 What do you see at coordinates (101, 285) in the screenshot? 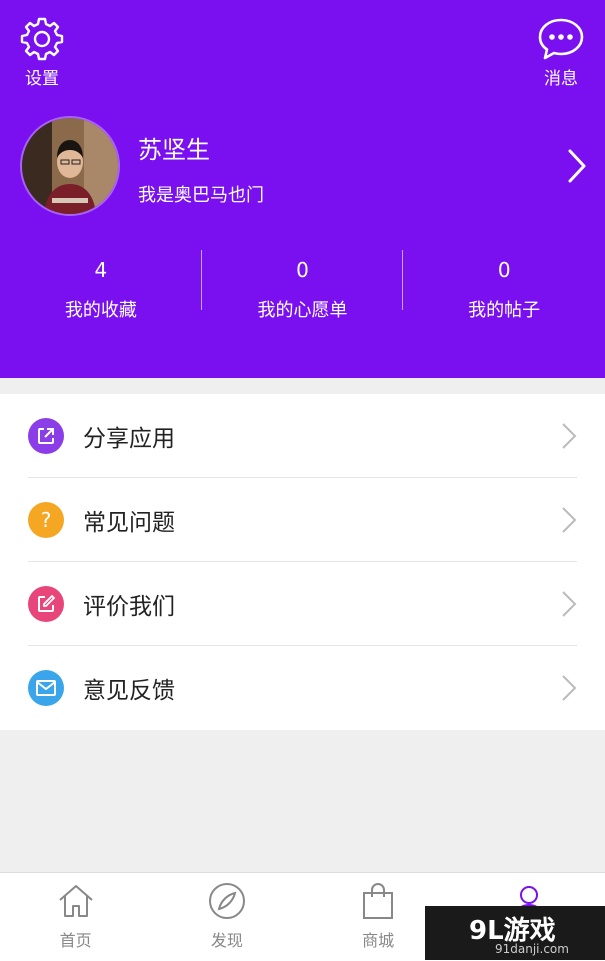
I see `stat-favorites: 4 我的收藏` at bounding box center [101, 285].